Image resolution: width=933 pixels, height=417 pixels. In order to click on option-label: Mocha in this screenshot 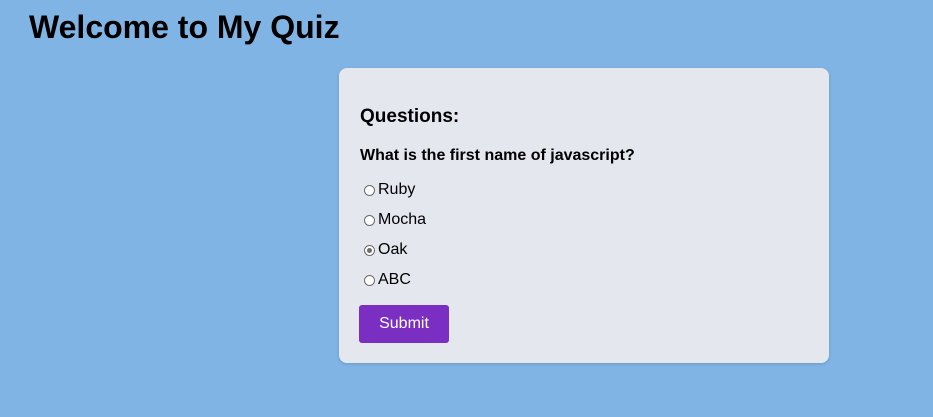, I will do `click(402, 219)`.